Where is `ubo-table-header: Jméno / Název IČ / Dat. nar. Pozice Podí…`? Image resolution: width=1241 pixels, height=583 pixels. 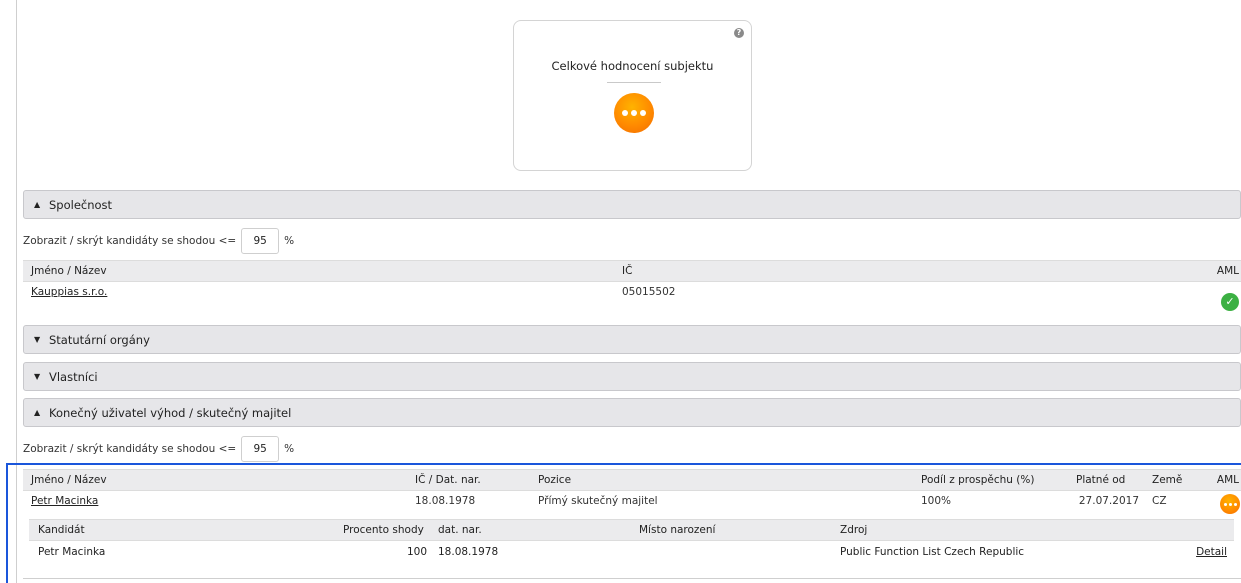 ubo-table-header: Jméno / Název IČ / Dat. nar. Pozice Podí… is located at coordinates (632, 480).